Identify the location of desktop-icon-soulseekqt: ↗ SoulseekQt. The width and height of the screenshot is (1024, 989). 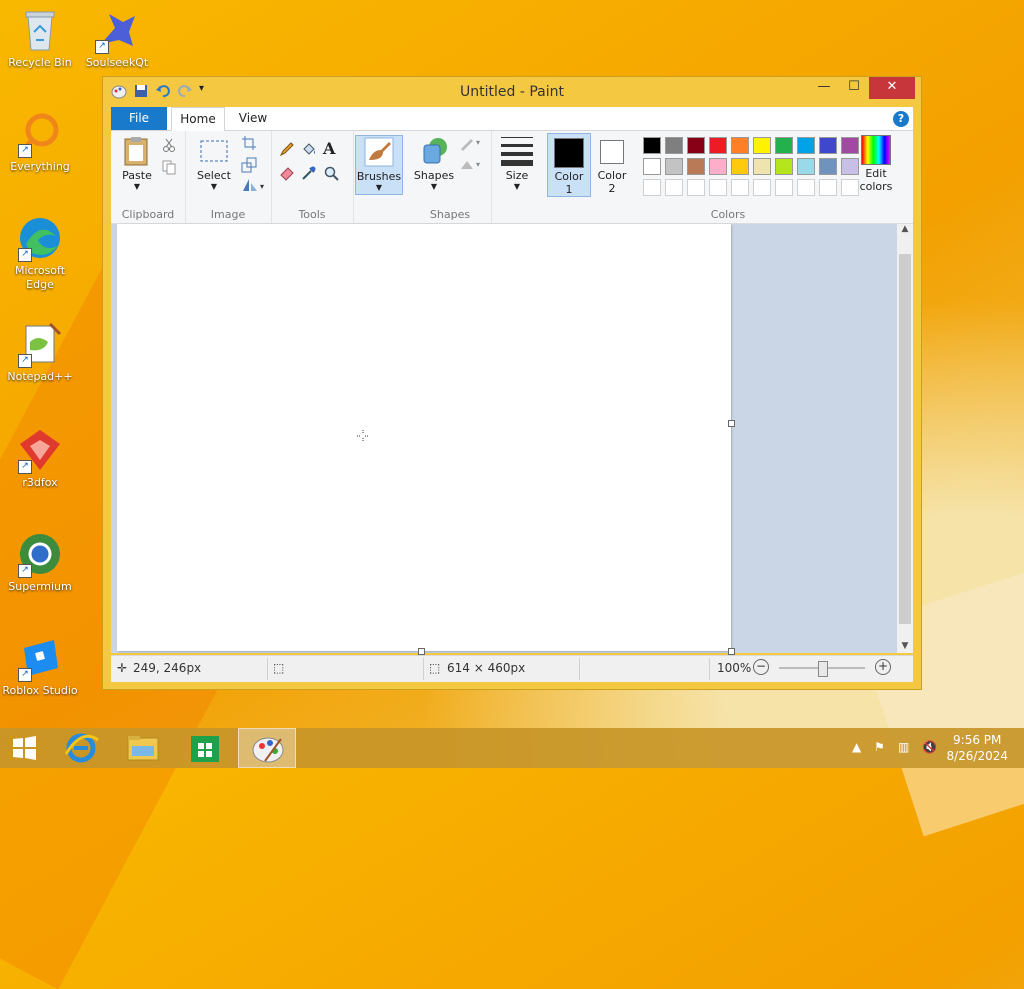
(117, 38).